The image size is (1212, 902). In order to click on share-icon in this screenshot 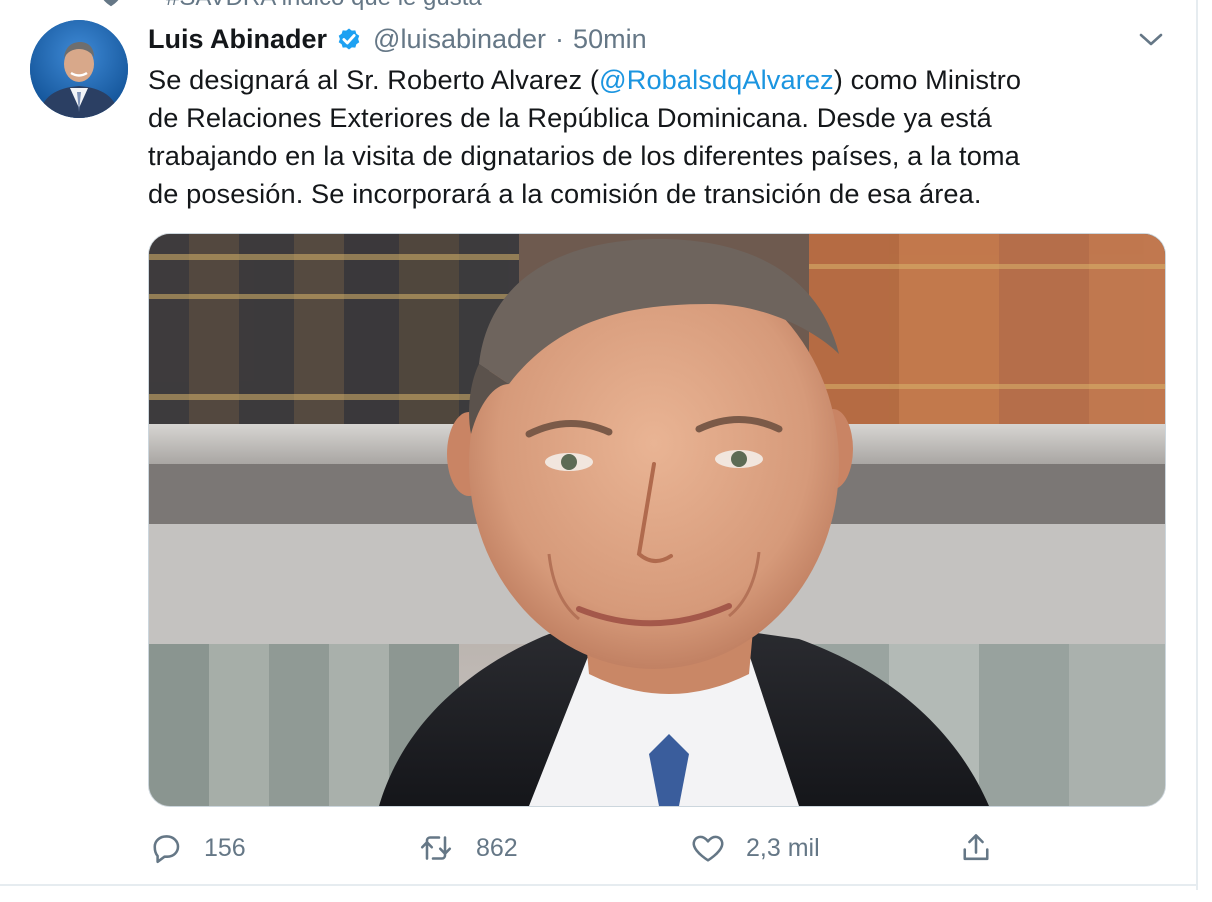, I will do `click(976, 847)`.